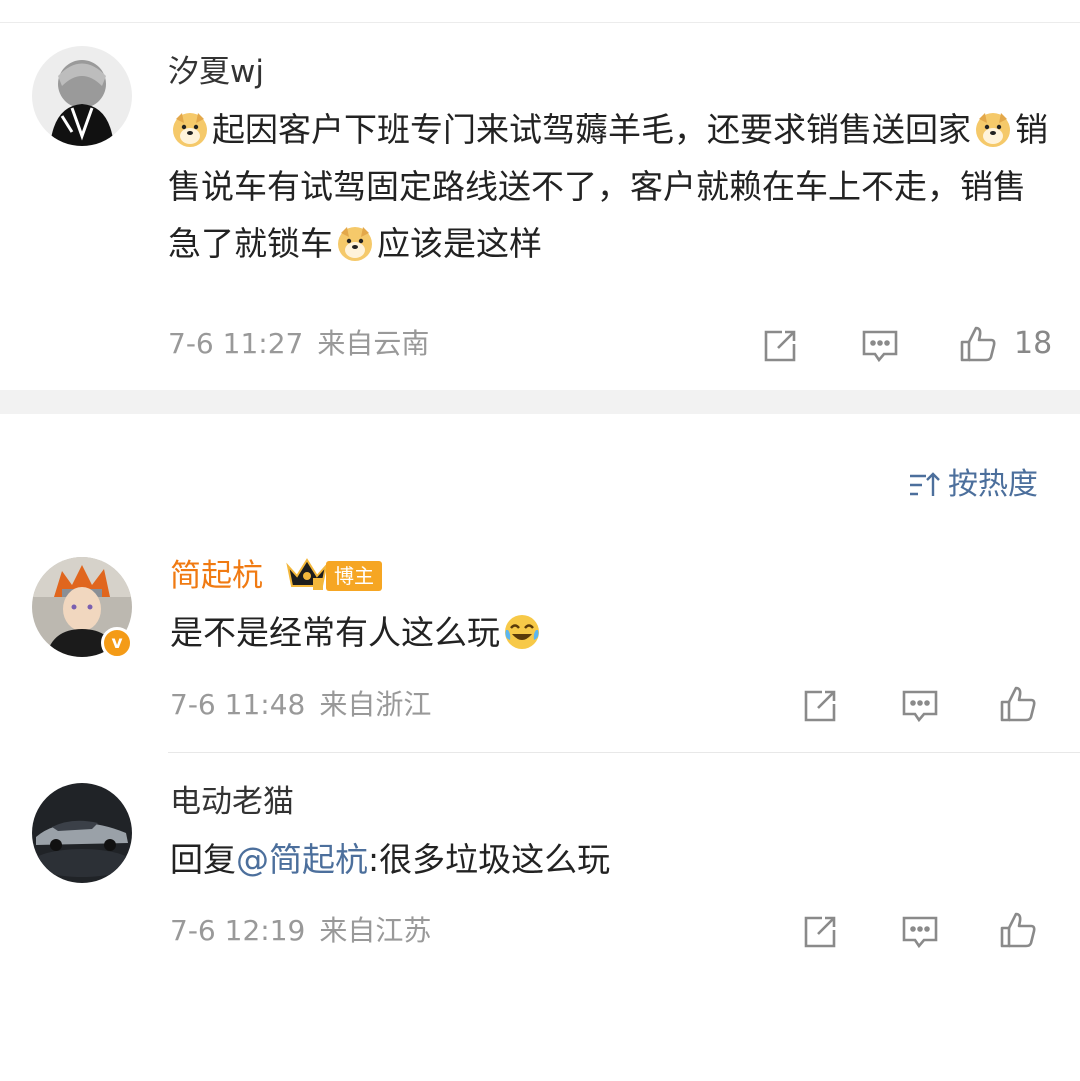 This screenshot has width=1080, height=1081. What do you see at coordinates (236, 343) in the screenshot?
I see `post-time: 7-6 11:27` at bounding box center [236, 343].